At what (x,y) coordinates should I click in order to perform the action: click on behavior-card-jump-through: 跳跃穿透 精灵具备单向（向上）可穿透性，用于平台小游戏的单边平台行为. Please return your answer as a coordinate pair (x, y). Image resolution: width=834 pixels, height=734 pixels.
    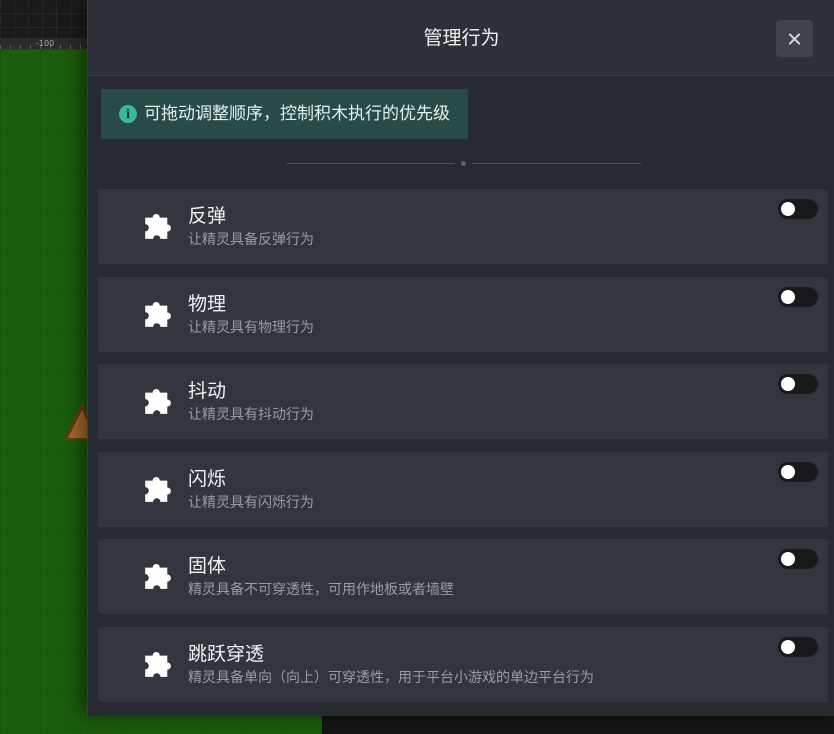
    Looking at the image, I should click on (463, 664).